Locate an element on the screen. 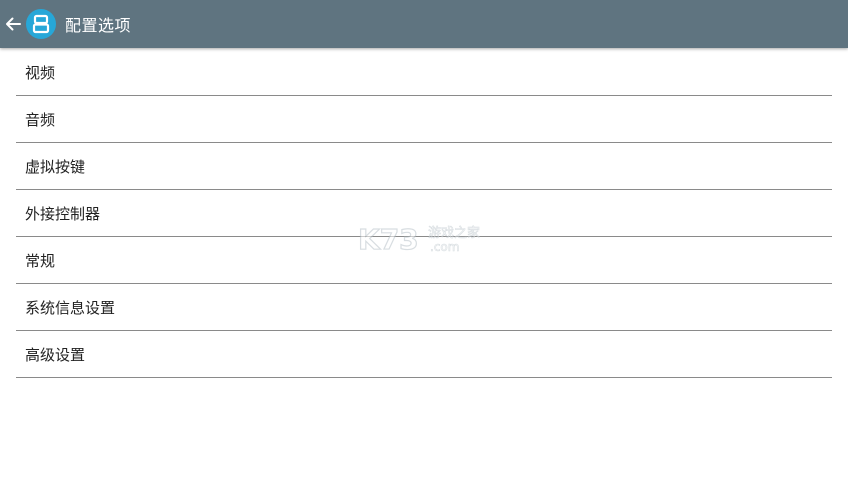 The width and height of the screenshot is (848, 477). menu-item-external-controller: 外接控制器 is located at coordinates (424, 213).